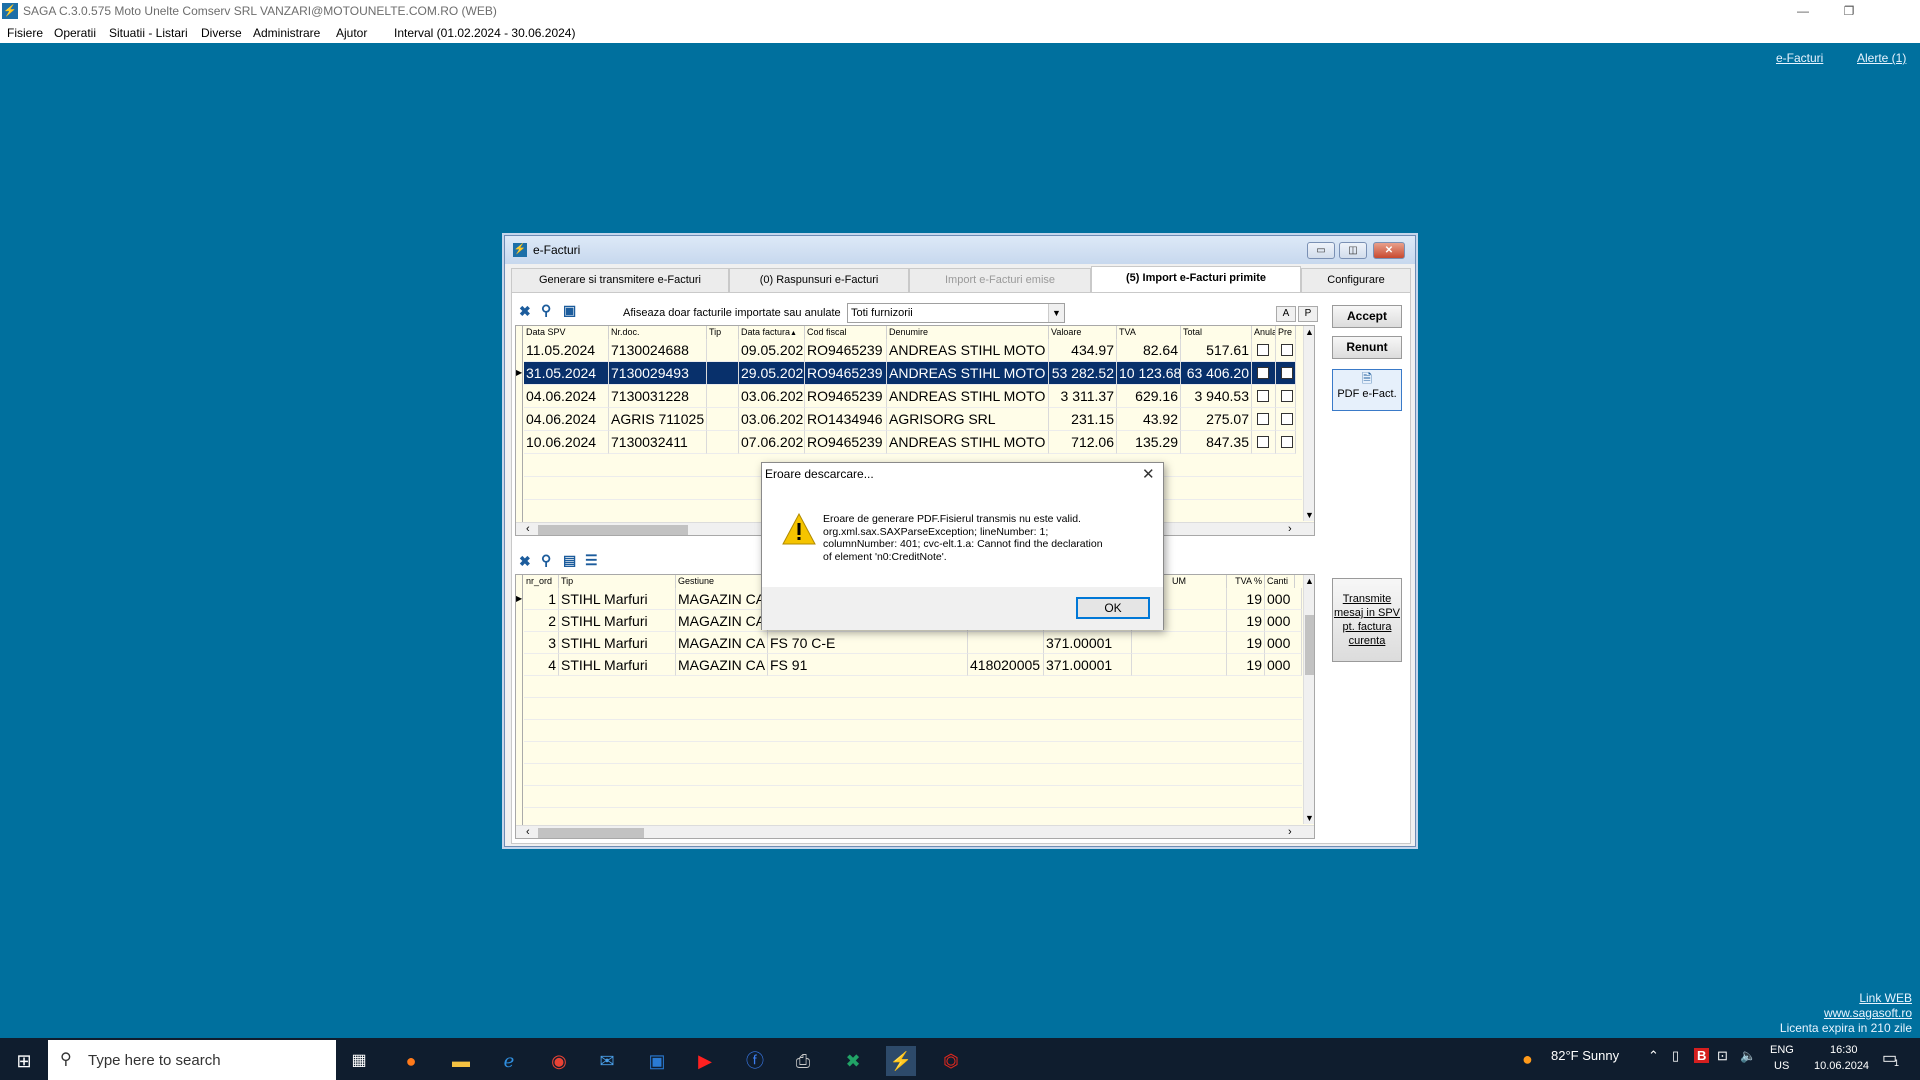 The image size is (1920, 1080). What do you see at coordinates (951, 1061) in the screenshot?
I see `acrobat-icon: ⏣` at bounding box center [951, 1061].